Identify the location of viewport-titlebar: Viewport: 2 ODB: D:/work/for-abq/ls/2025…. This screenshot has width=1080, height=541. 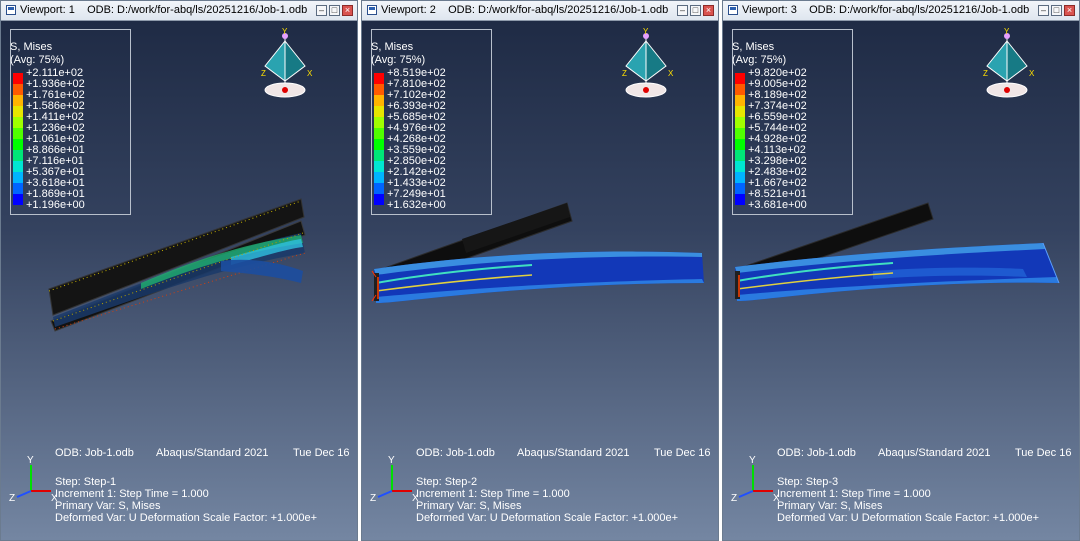
(540, 11).